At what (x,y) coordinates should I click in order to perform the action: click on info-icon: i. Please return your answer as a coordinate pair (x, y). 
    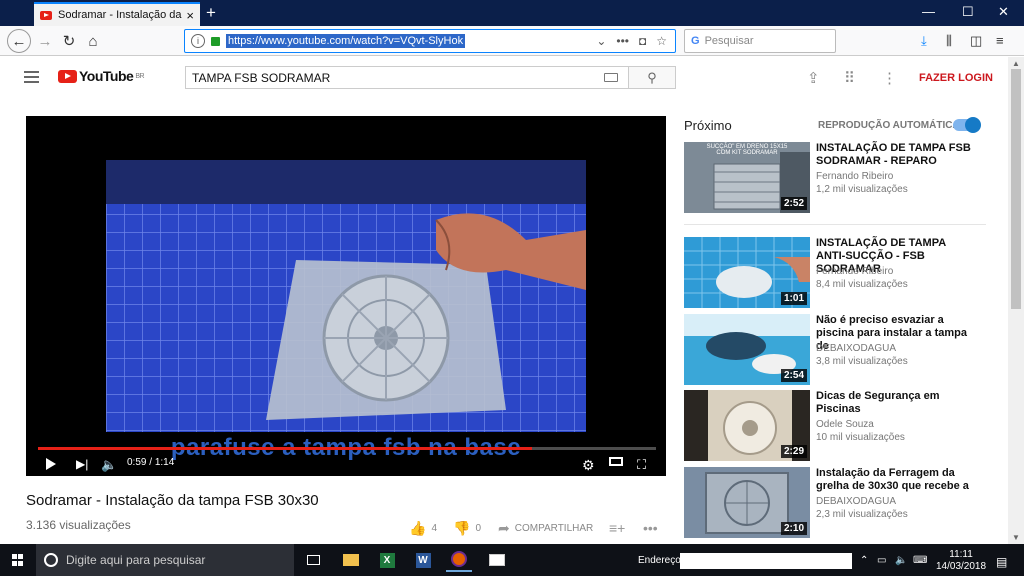
    Looking at the image, I should click on (198, 41).